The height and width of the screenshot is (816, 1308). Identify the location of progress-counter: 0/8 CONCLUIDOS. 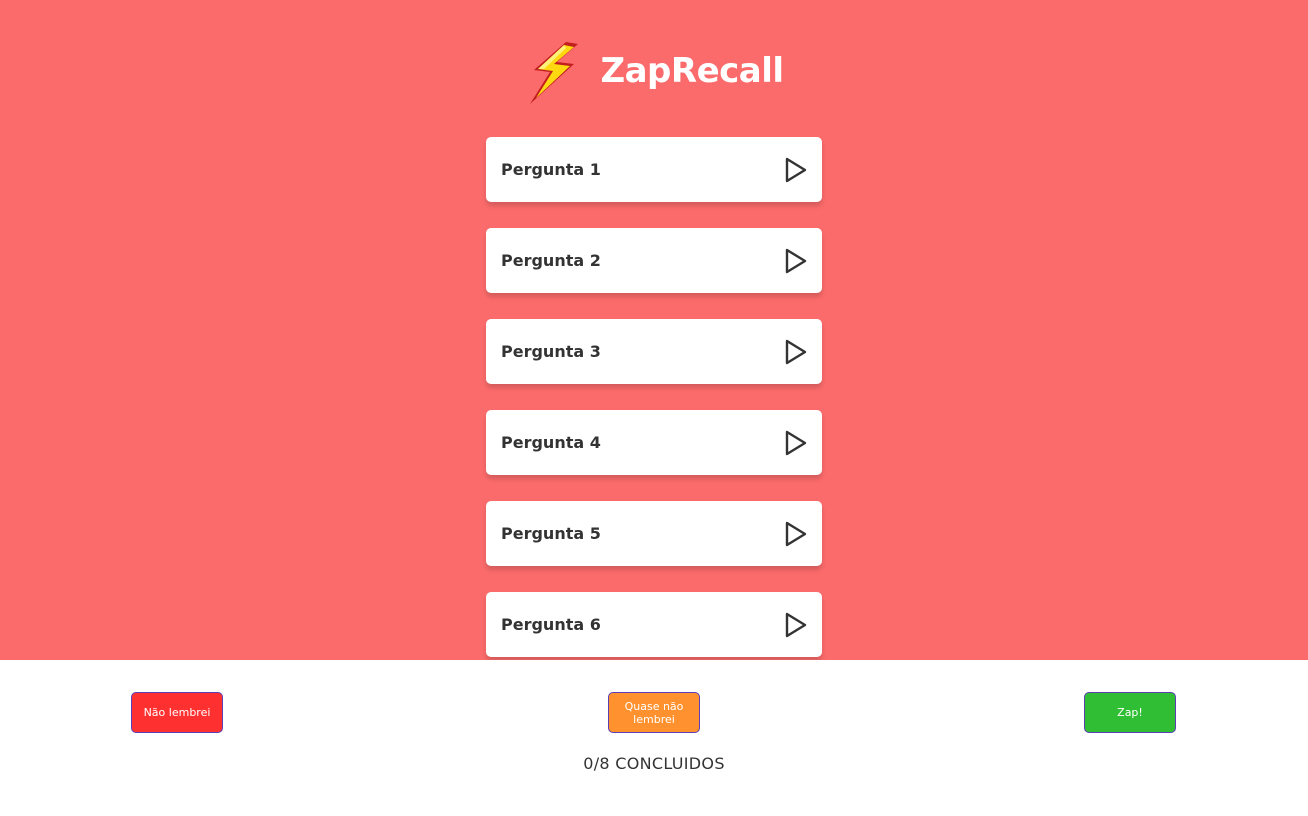
(654, 763).